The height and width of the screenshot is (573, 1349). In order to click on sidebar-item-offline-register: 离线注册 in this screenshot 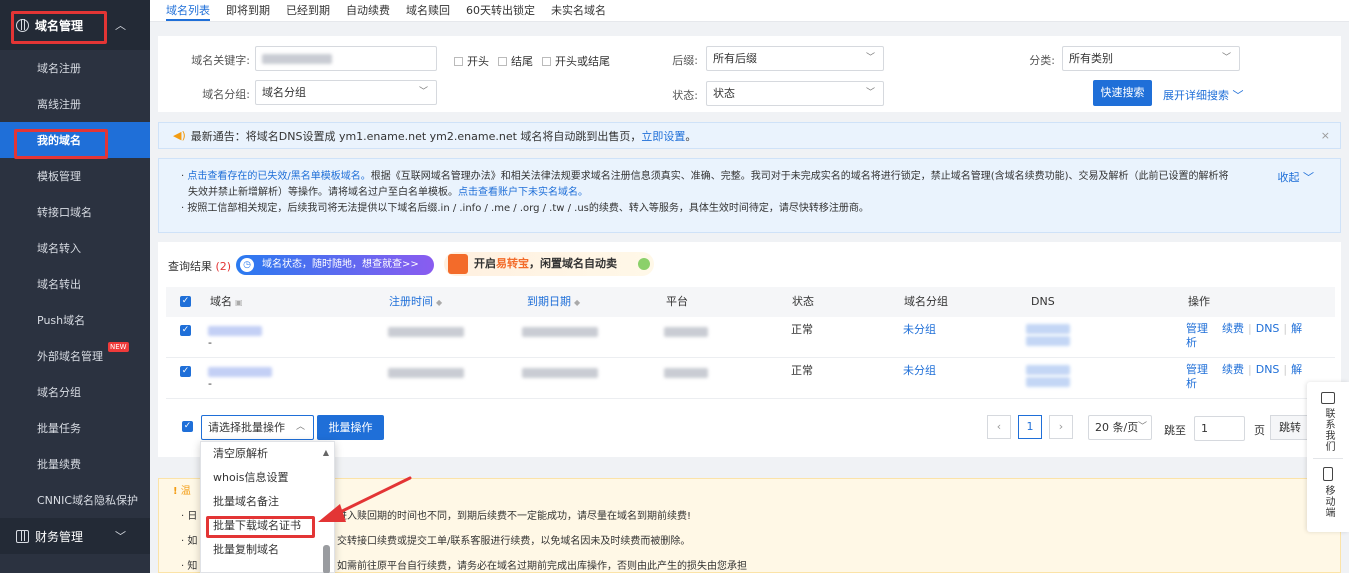, I will do `click(75, 104)`.